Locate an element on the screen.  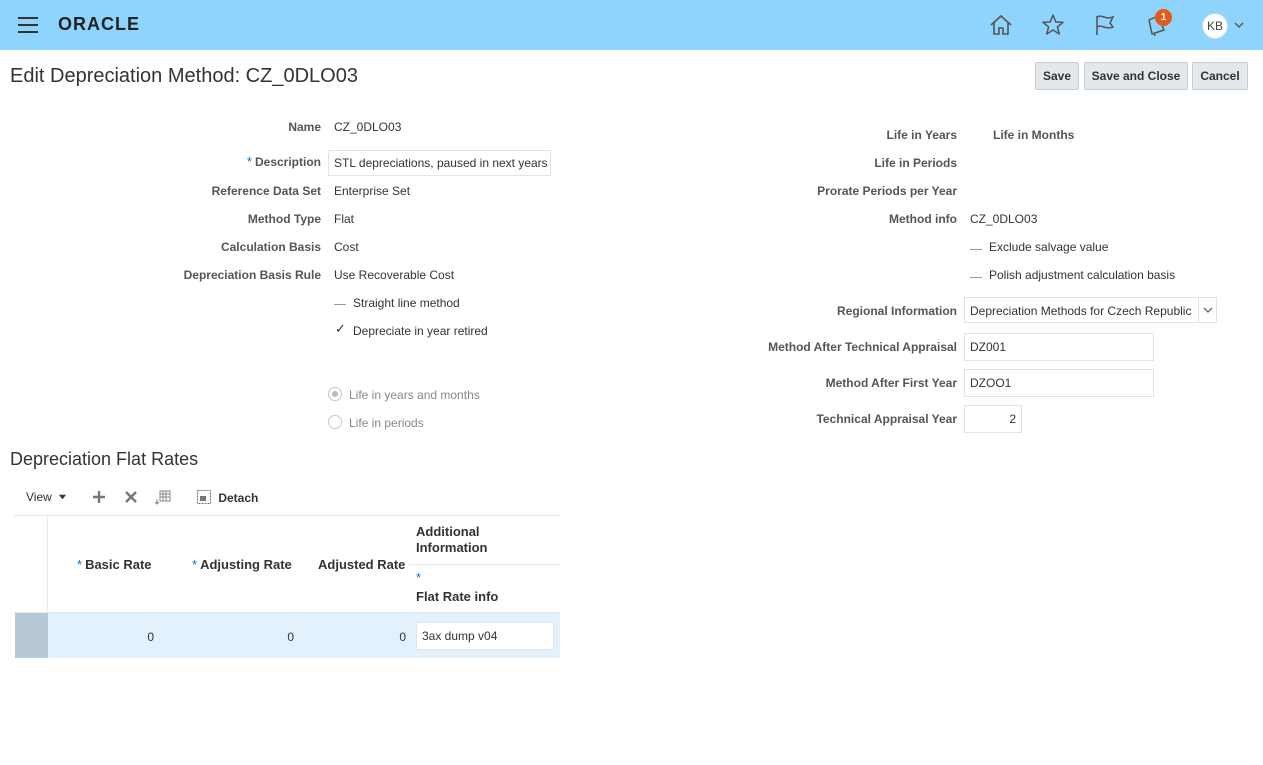
home-icon is located at coordinates (1001, 25).